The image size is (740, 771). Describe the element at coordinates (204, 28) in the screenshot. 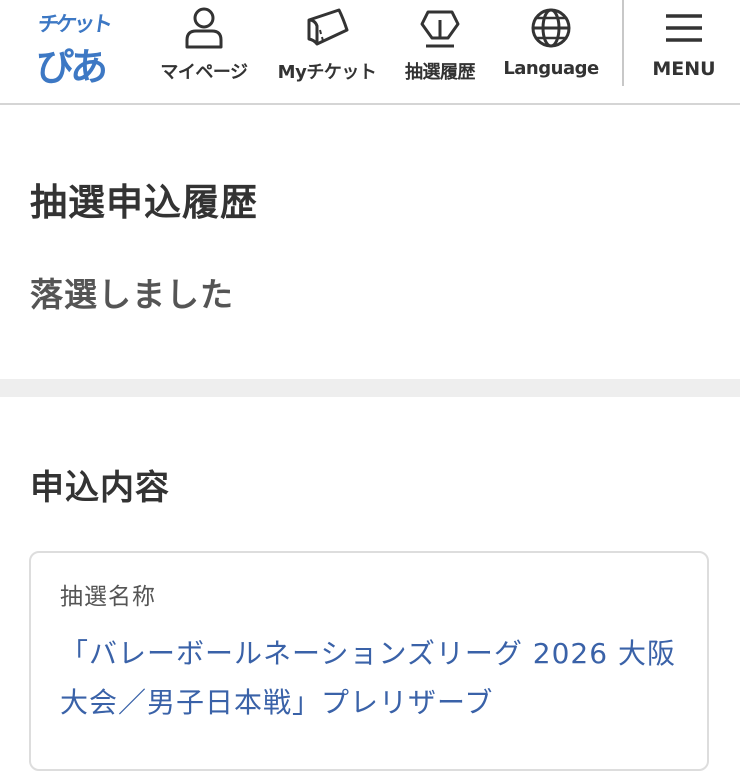

I see `person-icon` at that location.